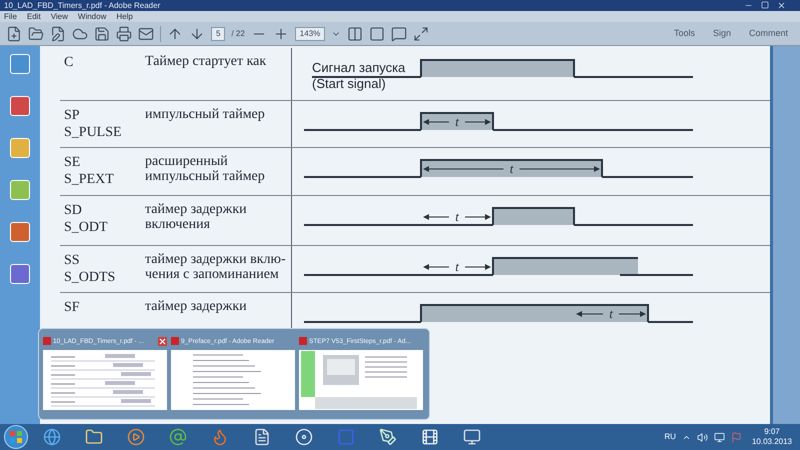 The height and width of the screenshot is (450, 800). Describe the element at coordinates (218, 33) in the screenshot. I see `page-field: 5` at that location.